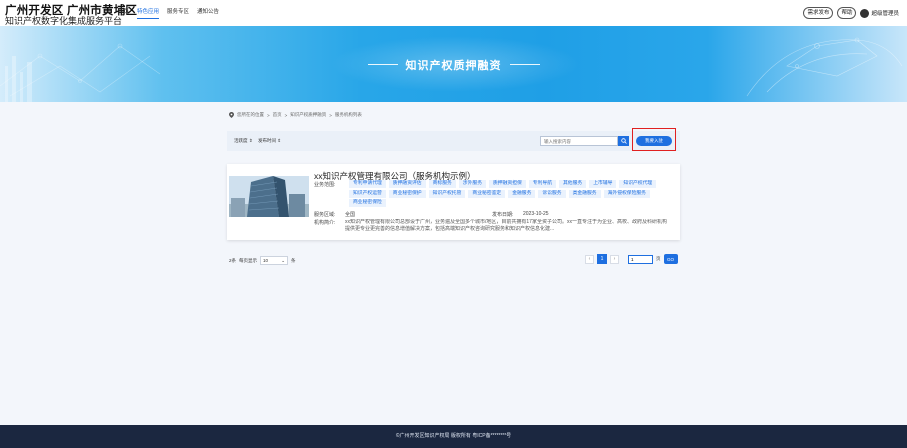 Image resolution: width=907 pixels, height=448 pixels. What do you see at coordinates (536, 214) in the screenshot?
I see `publish-date-value: 2023-10-25` at bounding box center [536, 214].